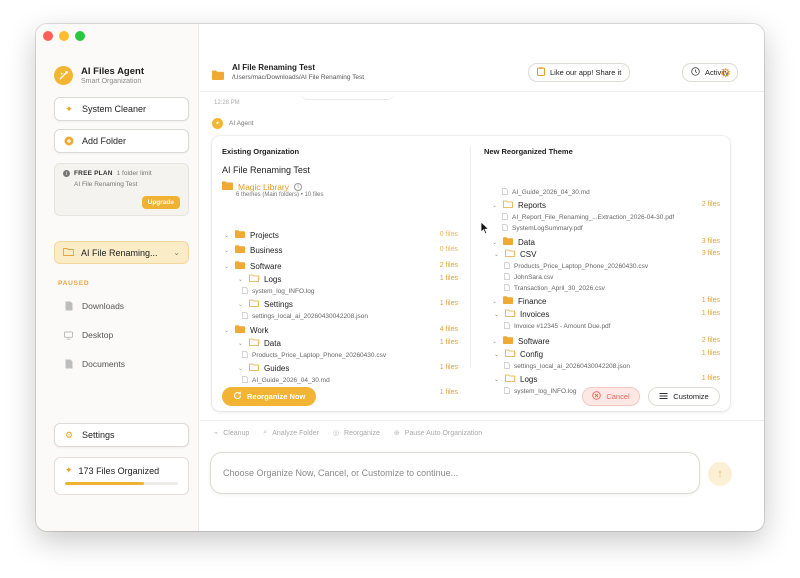 Image resolution: width=800 pixels, height=578 pixels. What do you see at coordinates (119, 470) in the screenshot?
I see `files-organized-count: 173 Files Organized` at bounding box center [119, 470].